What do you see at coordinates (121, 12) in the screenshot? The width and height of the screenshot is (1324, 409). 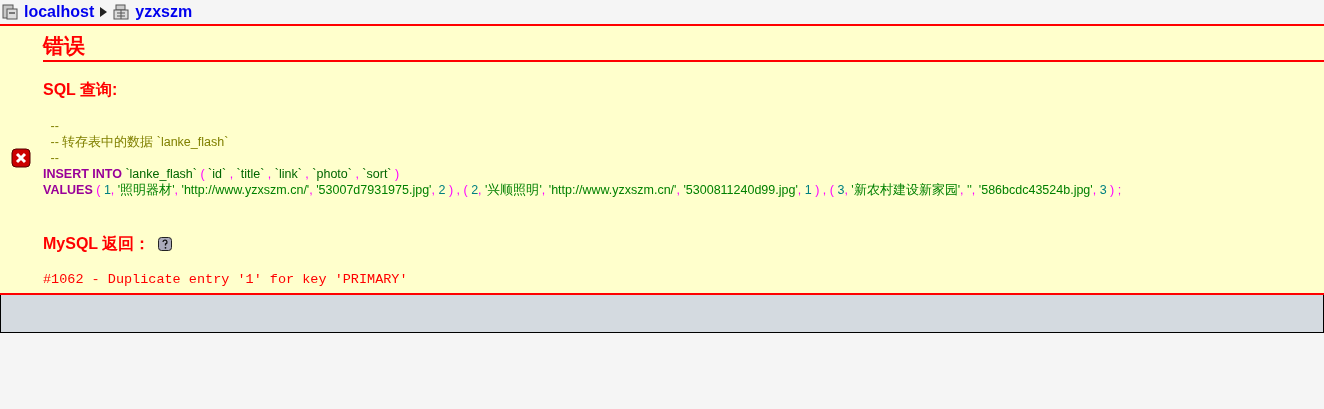 I see `database-icon` at bounding box center [121, 12].